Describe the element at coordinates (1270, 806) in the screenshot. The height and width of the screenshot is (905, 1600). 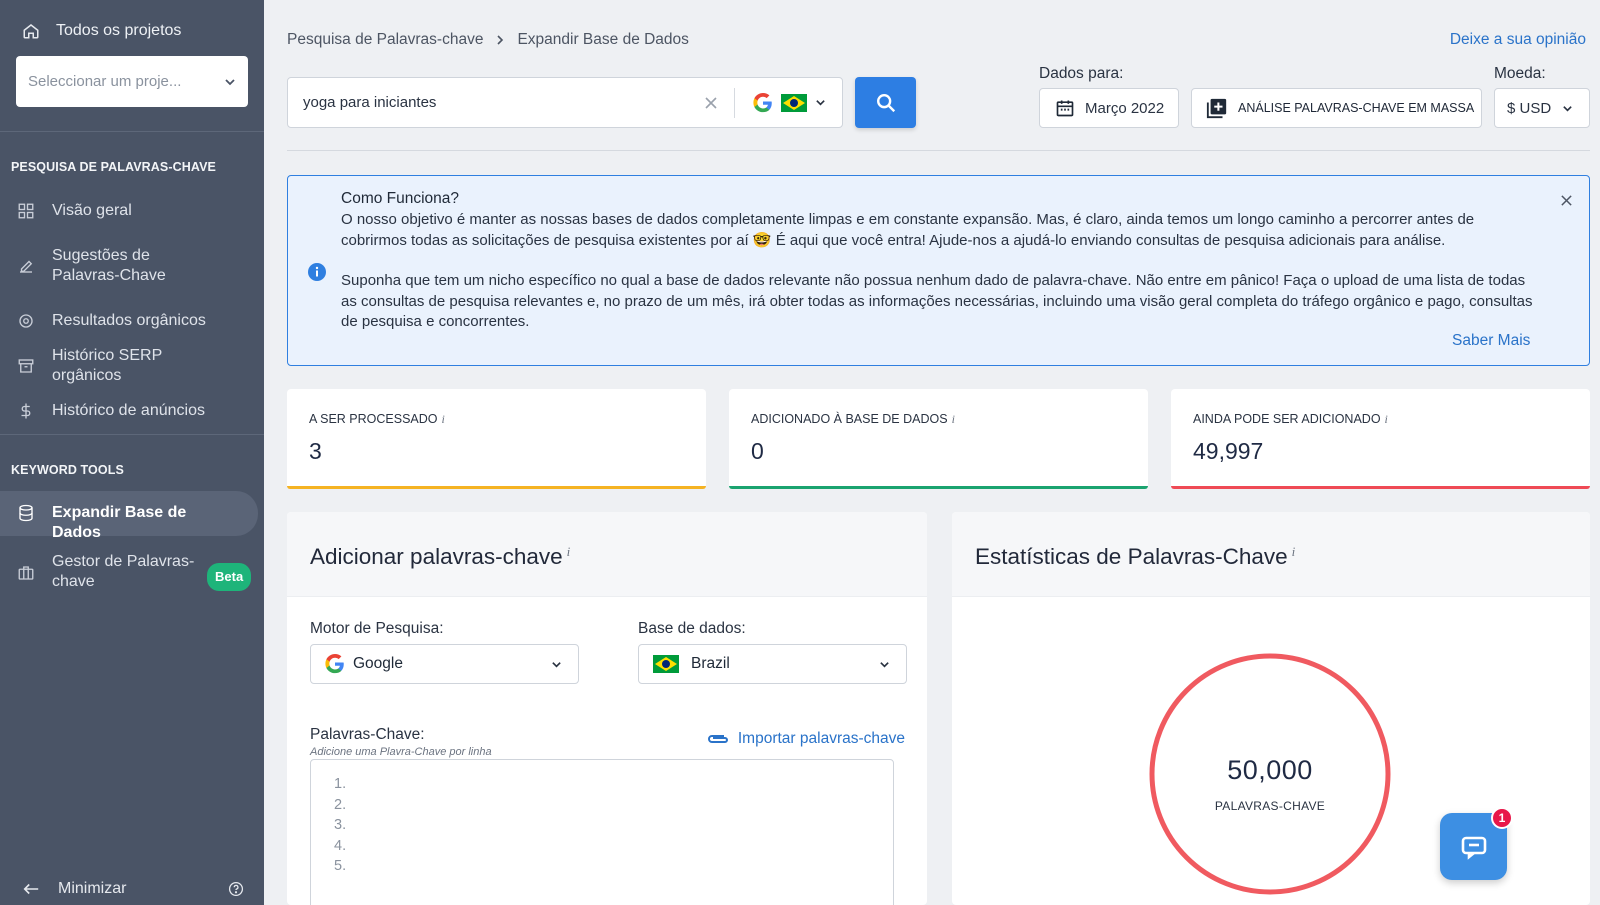
I see `total-keywords-label: PALAVRAS-CHAVE` at that location.